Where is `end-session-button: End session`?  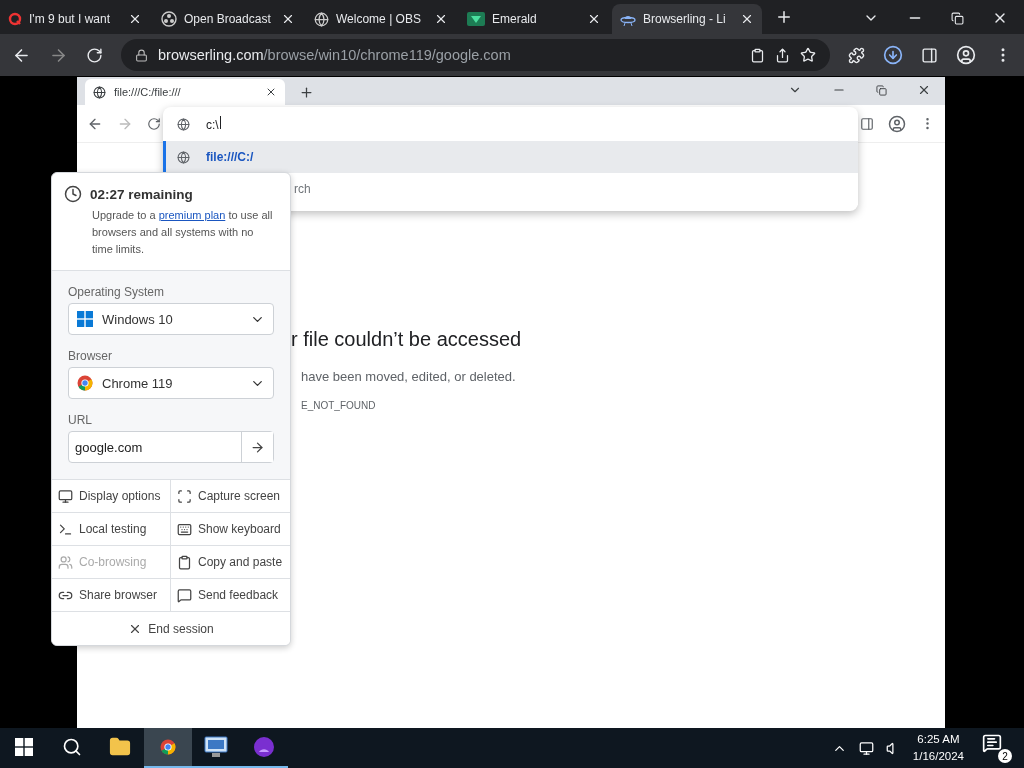 end-session-button: End session is located at coordinates (171, 628).